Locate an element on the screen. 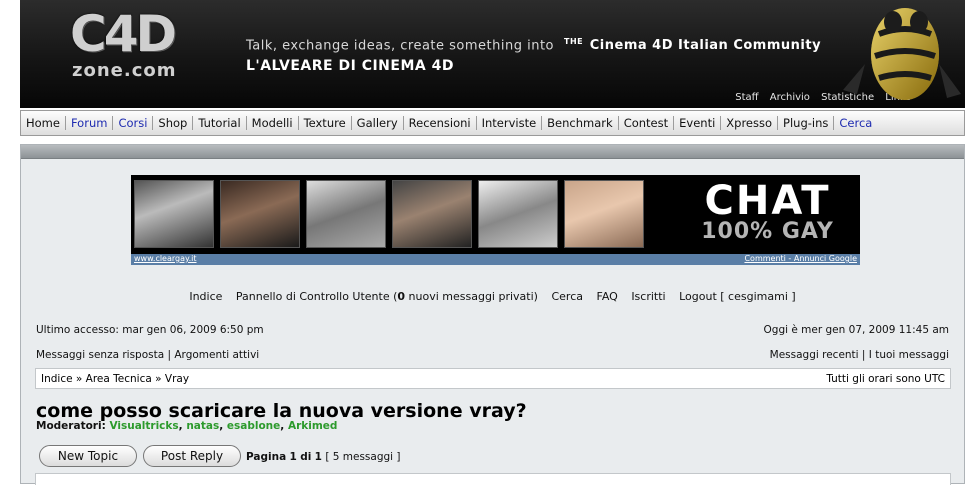  link-staff: Staff is located at coordinates (746, 97).